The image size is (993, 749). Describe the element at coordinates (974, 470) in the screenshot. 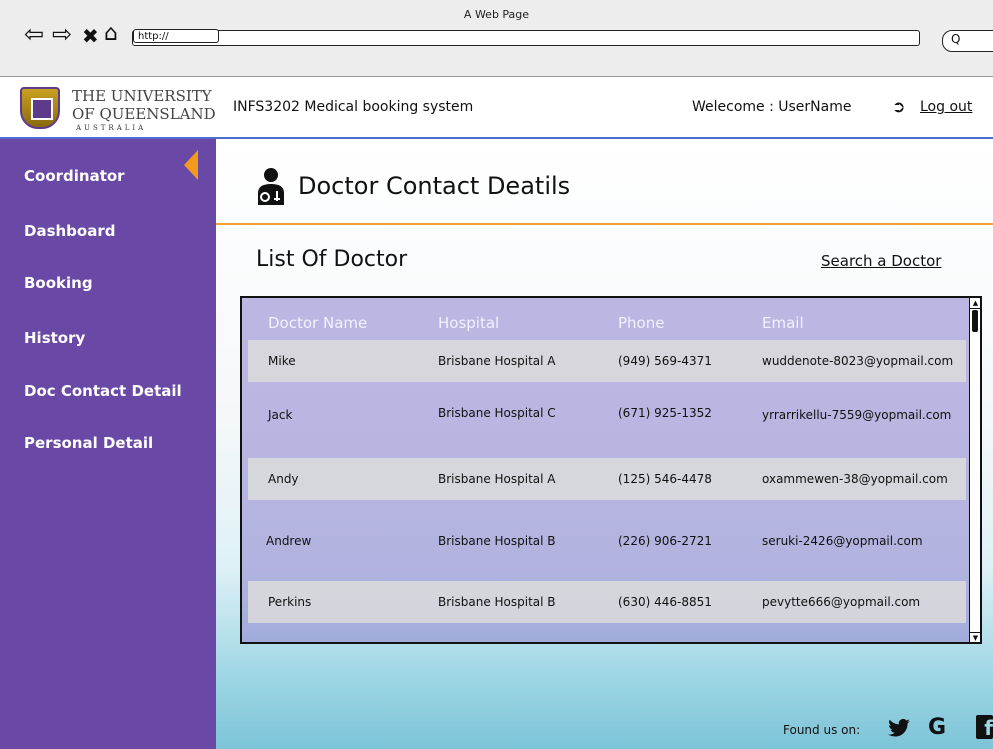

I see `table-scrollbar: ▲ ▼` at that location.